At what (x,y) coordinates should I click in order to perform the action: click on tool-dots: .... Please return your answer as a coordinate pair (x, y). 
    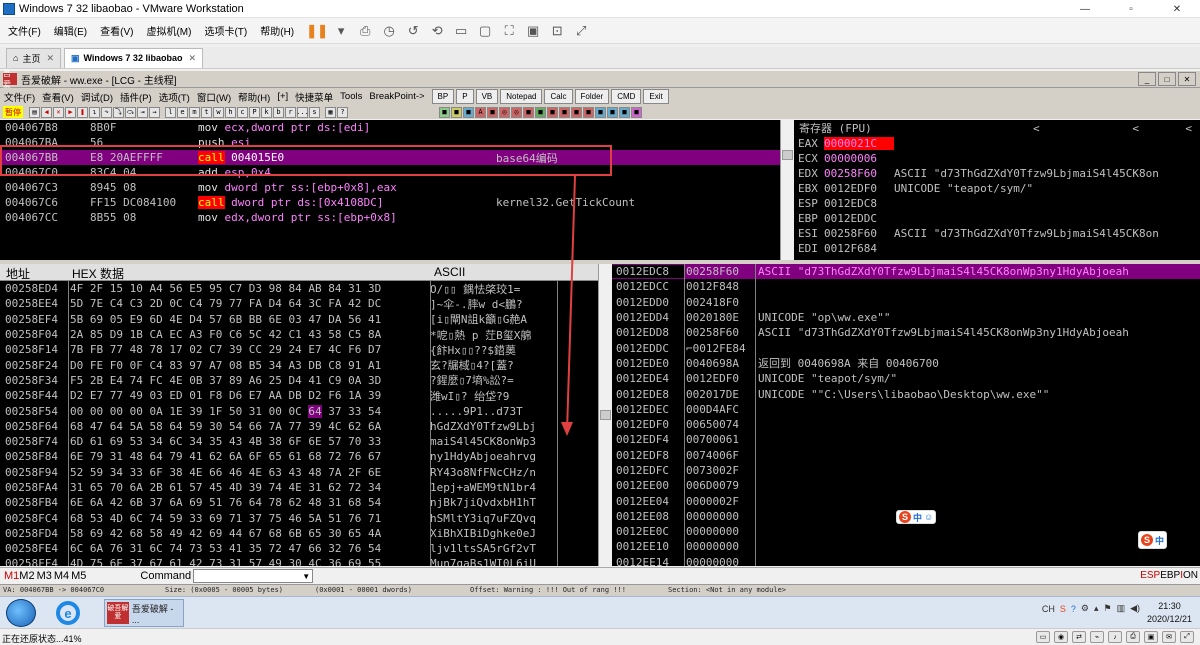
    Looking at the image, I should click on (302, 112).